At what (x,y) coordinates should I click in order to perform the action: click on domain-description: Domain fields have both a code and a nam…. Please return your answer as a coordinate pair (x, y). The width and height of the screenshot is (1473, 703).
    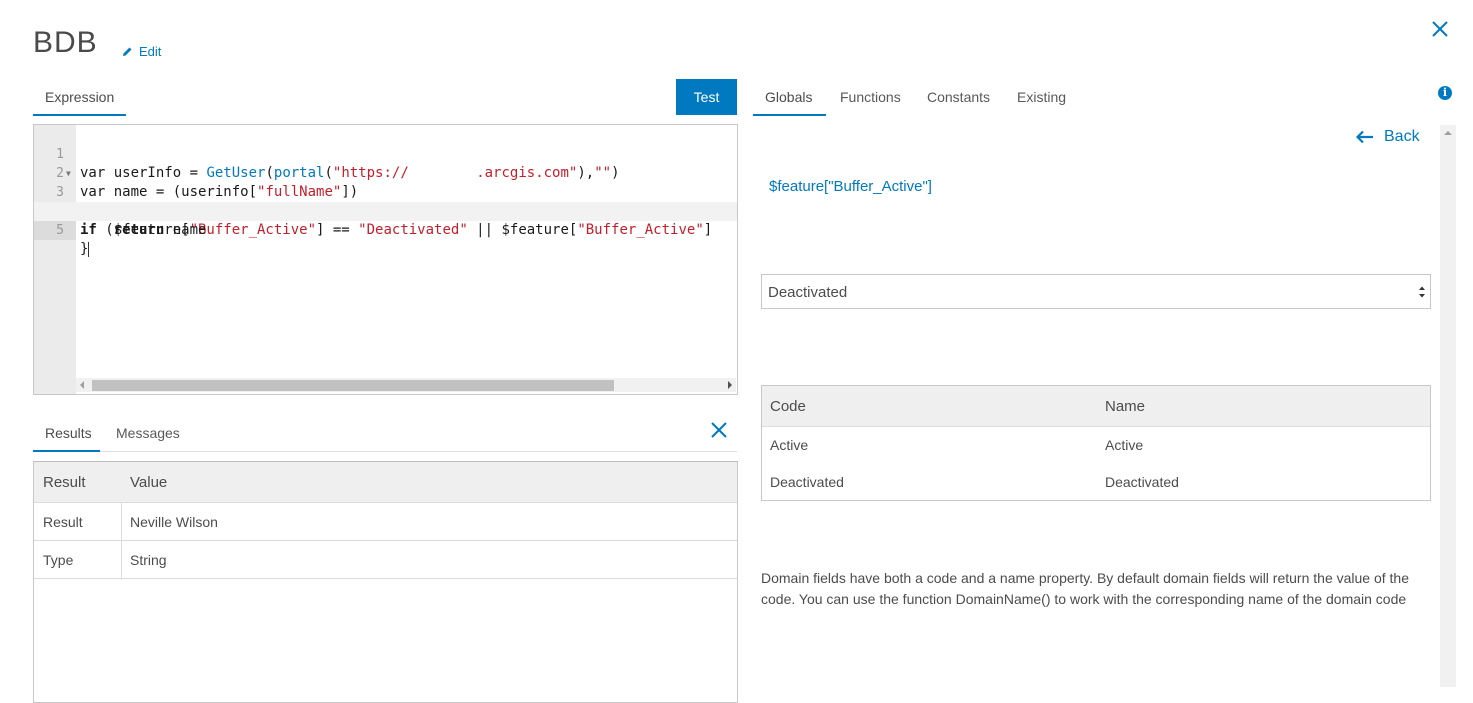
    Looking at the image, I should click on (1085, 588).